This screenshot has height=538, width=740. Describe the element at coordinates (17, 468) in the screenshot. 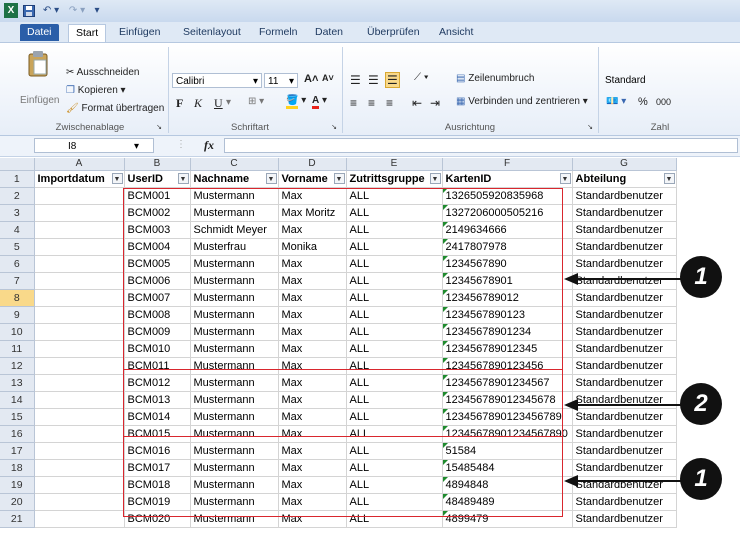

I see `row-header: 18` at that location.